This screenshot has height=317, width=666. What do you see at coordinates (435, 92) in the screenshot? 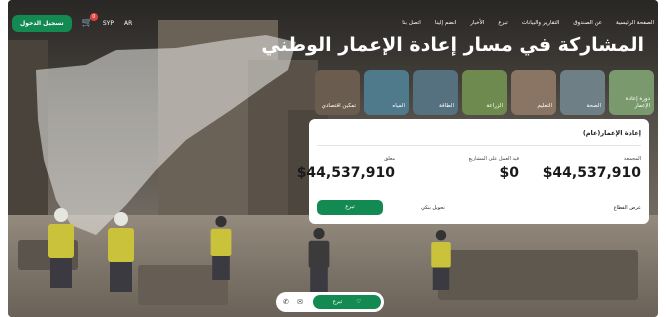
I see `category-card-energy: الطاقة` at bounding box center [435, 92].